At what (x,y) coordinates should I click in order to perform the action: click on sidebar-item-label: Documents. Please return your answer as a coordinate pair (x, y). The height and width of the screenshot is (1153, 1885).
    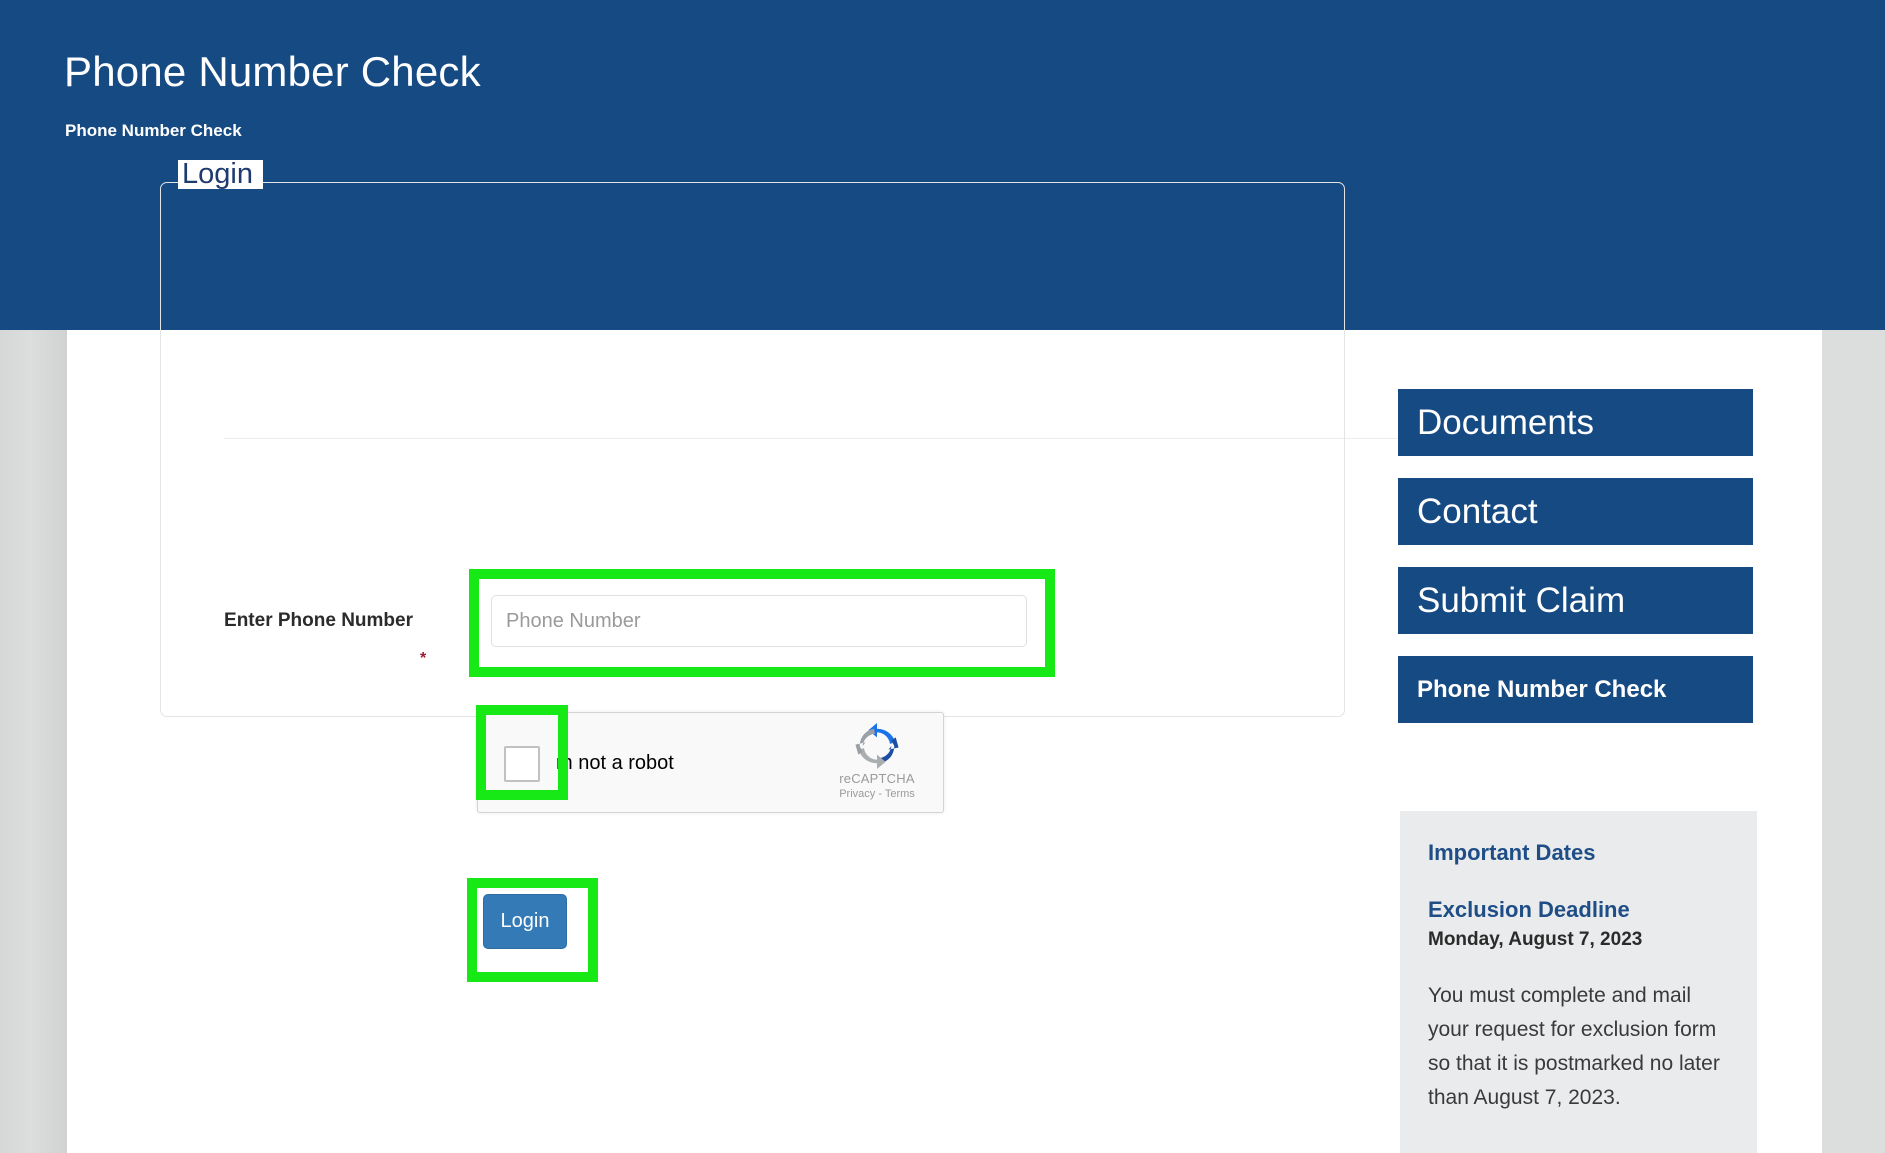
    Looking at the image, I should click on (1506, 422).